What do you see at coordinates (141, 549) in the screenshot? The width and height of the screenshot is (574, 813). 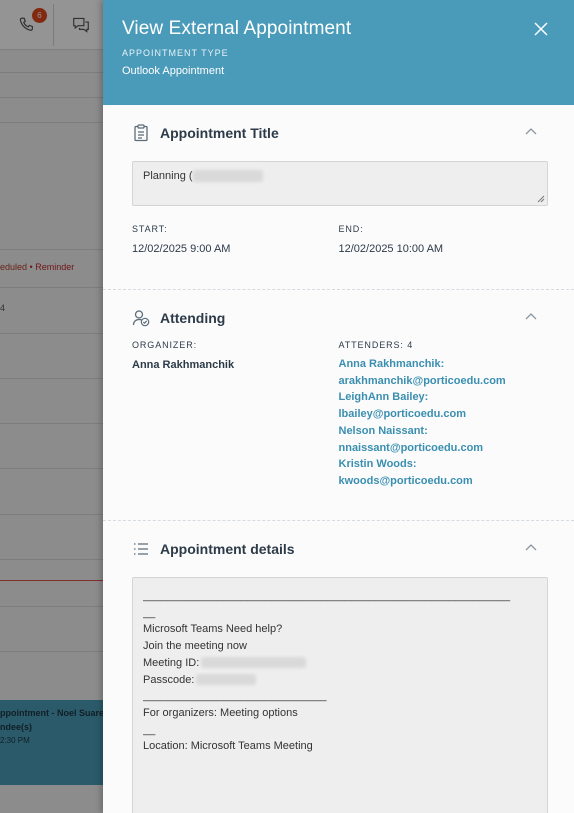 I see `list-icon` at bounding box center [141, 549].